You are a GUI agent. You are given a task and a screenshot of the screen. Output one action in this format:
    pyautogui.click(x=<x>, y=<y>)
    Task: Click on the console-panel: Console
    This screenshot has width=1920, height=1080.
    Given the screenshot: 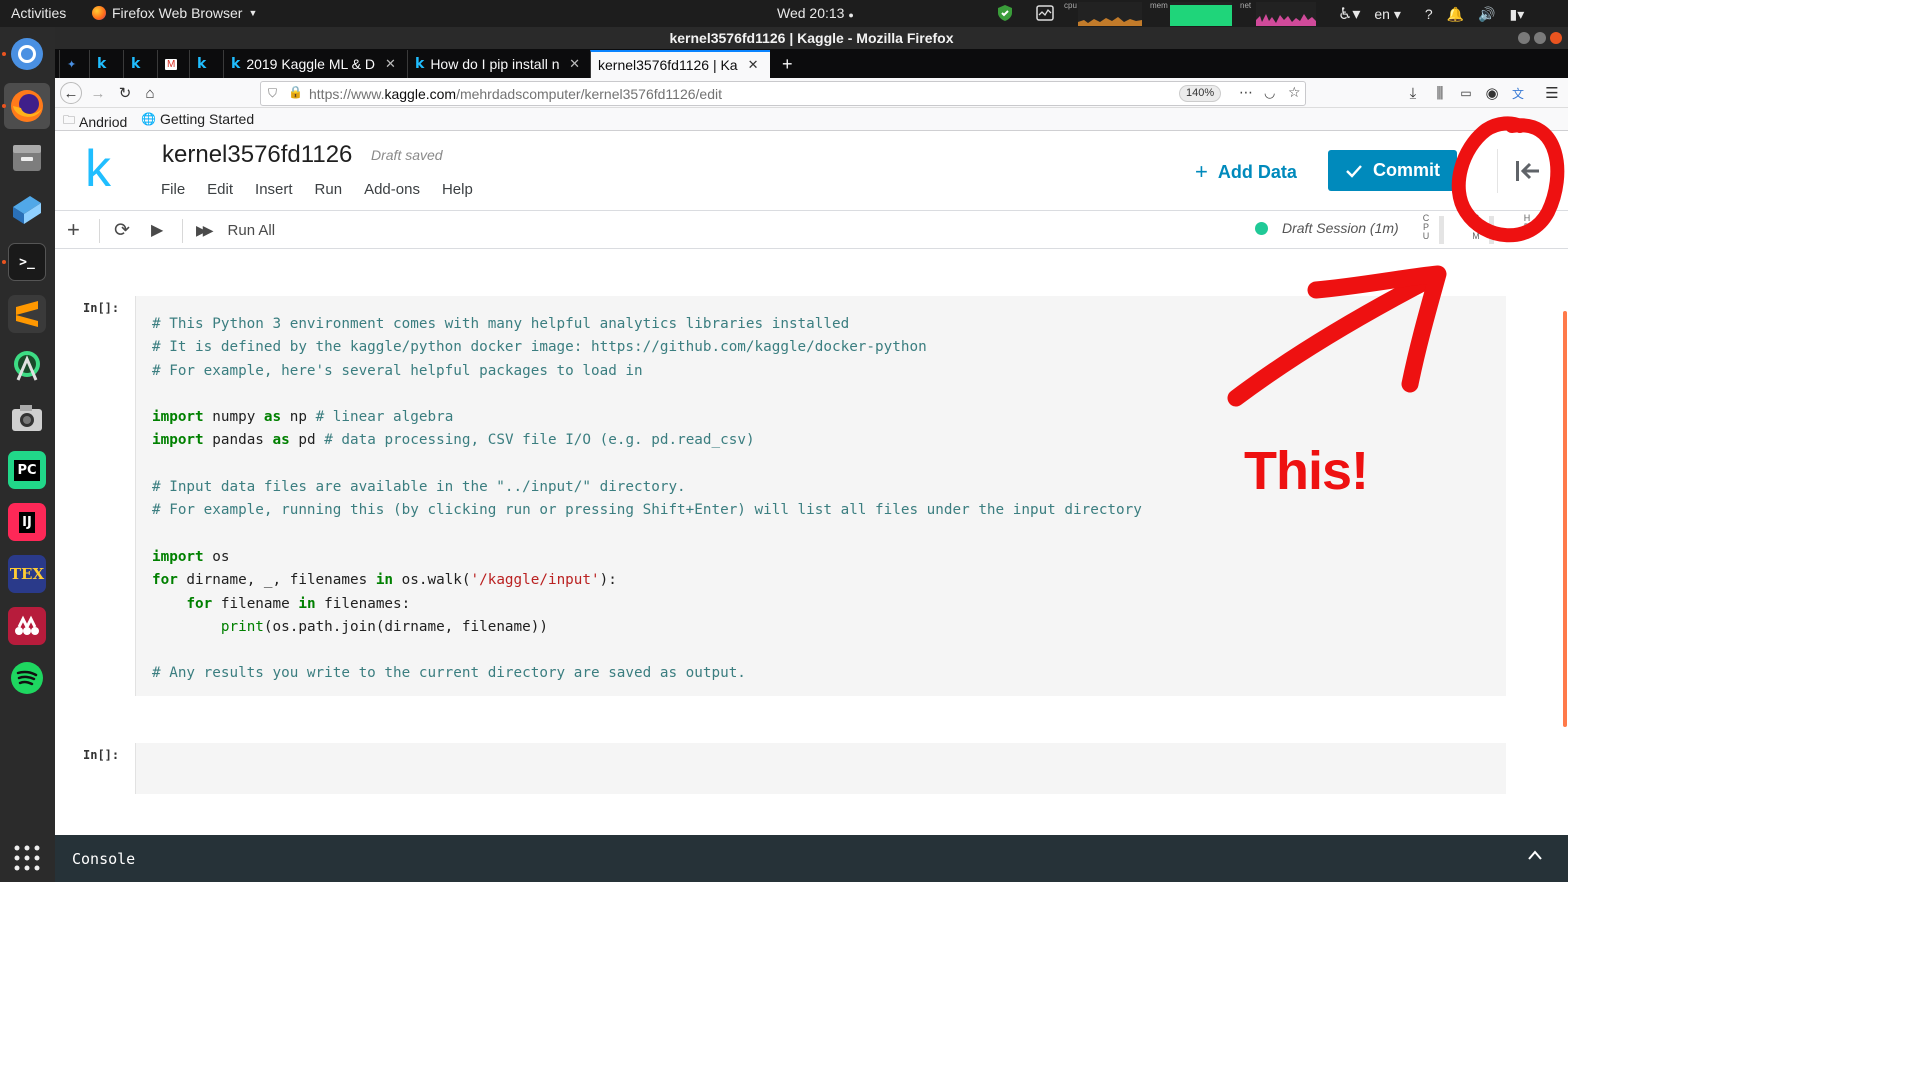 What is the action you would take?
    pyautogui.click(x=811, y=858)
    